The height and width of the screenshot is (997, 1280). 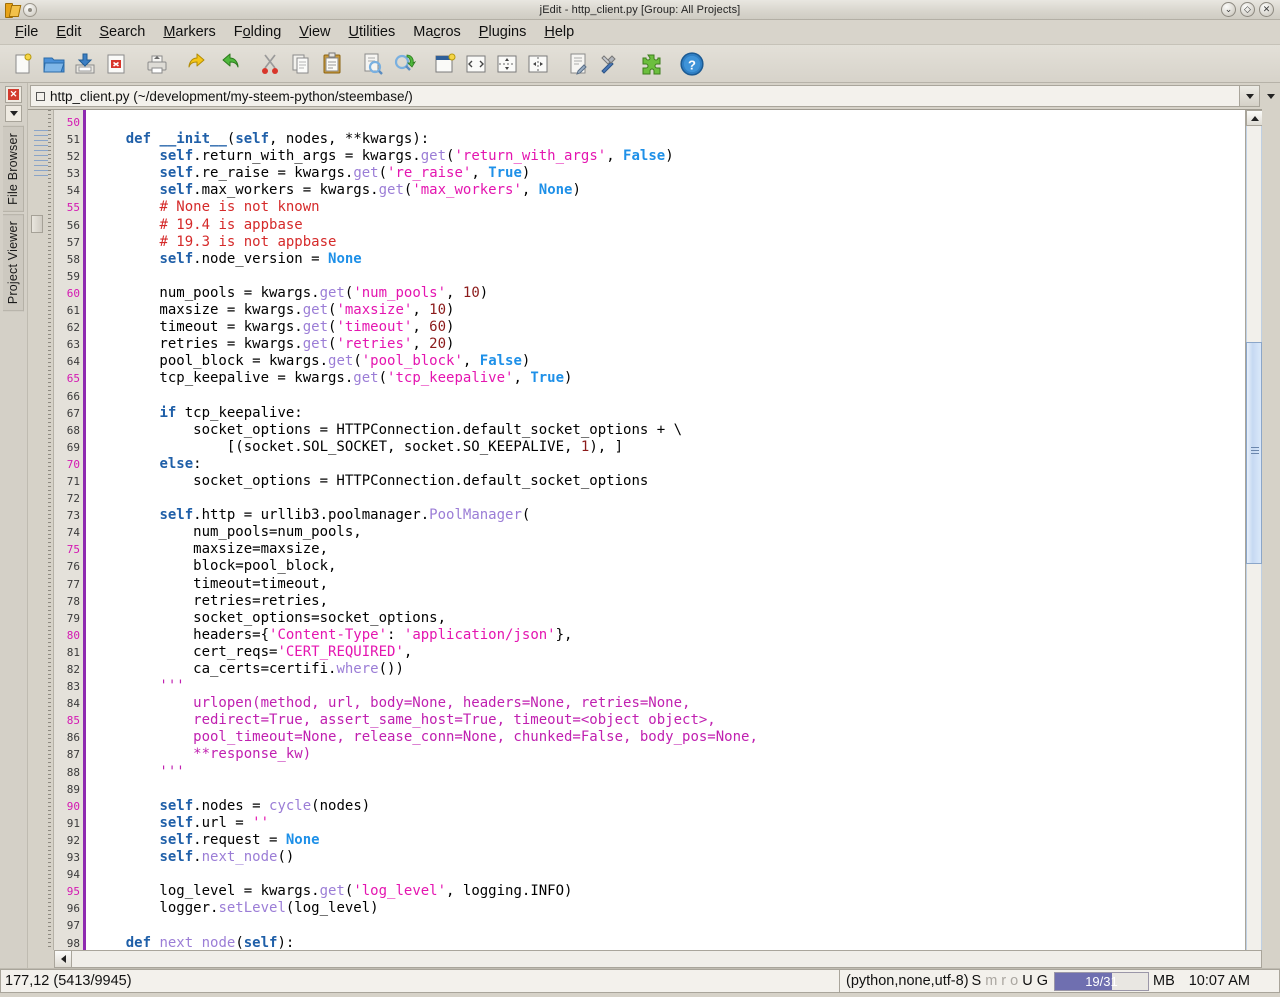 I want to click on new-file-icon, so click(x=23, y=64).